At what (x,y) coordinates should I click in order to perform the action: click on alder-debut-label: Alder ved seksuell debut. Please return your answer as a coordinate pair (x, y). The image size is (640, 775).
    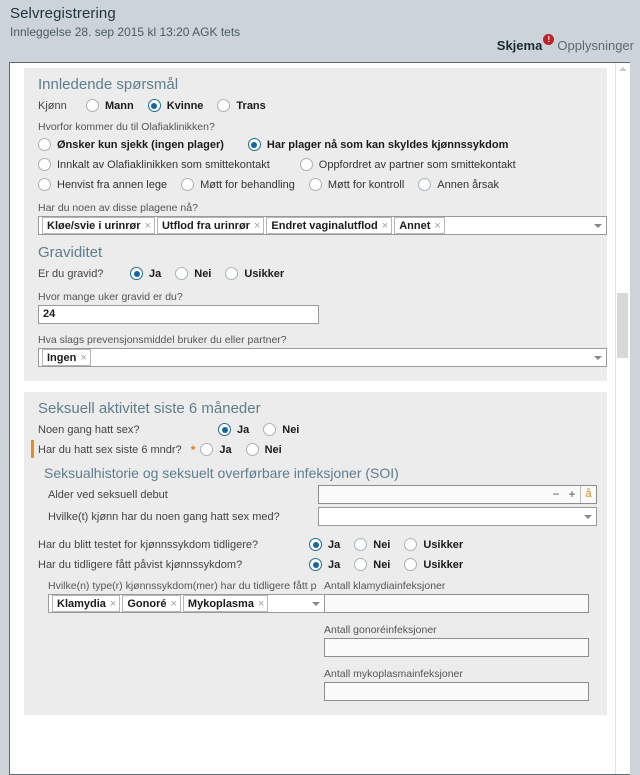
    Looking at the image, I should click on (108, 494).